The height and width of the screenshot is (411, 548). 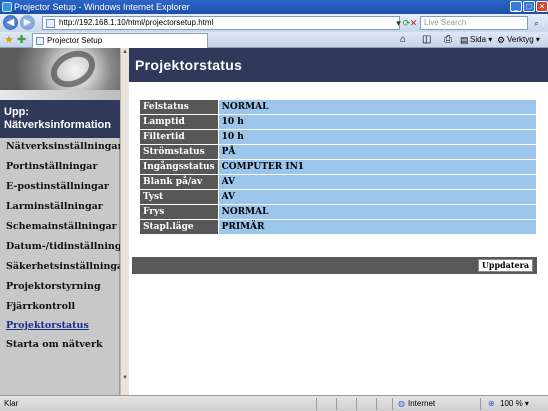 What do you see at coordinates (422, 403) in the screenshot?
I see `zone-text: Internet` at bounding box center [422, 403].